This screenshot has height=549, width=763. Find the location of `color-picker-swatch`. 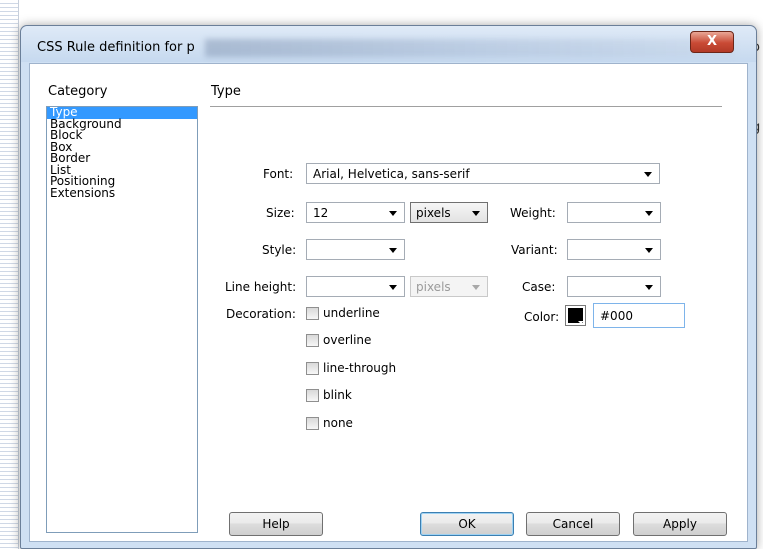

color-picker-swatch is located at coordinates (575, 315).